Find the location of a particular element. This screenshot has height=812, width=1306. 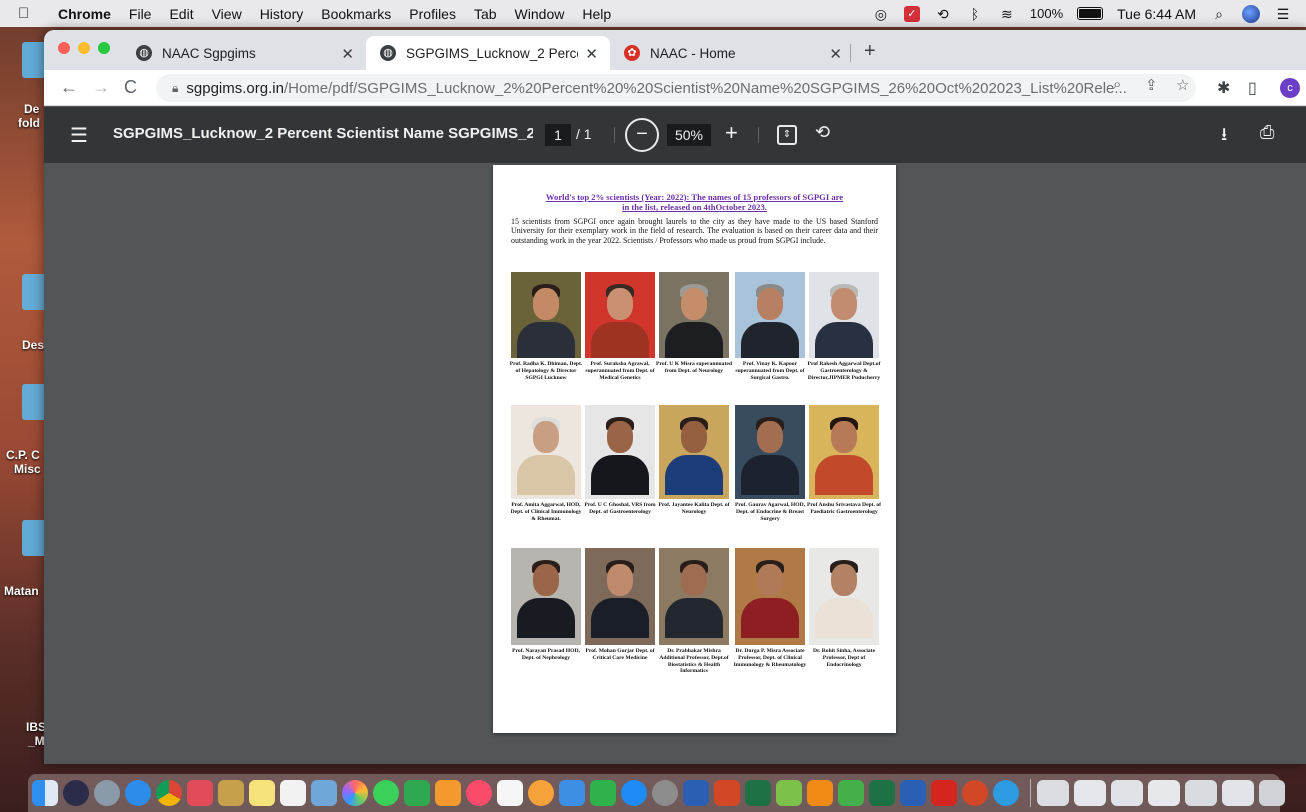

profile-avatar: c is located at coordinates (1290, 88).